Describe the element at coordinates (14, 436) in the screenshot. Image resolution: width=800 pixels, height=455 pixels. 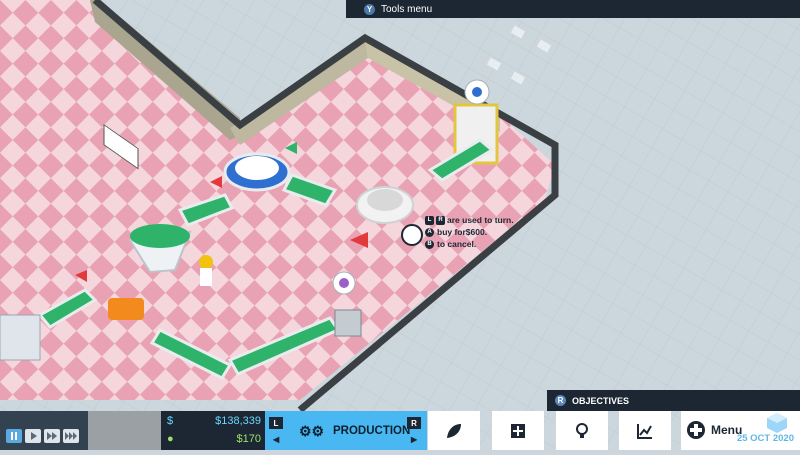
I see `pause-icon` at that location.